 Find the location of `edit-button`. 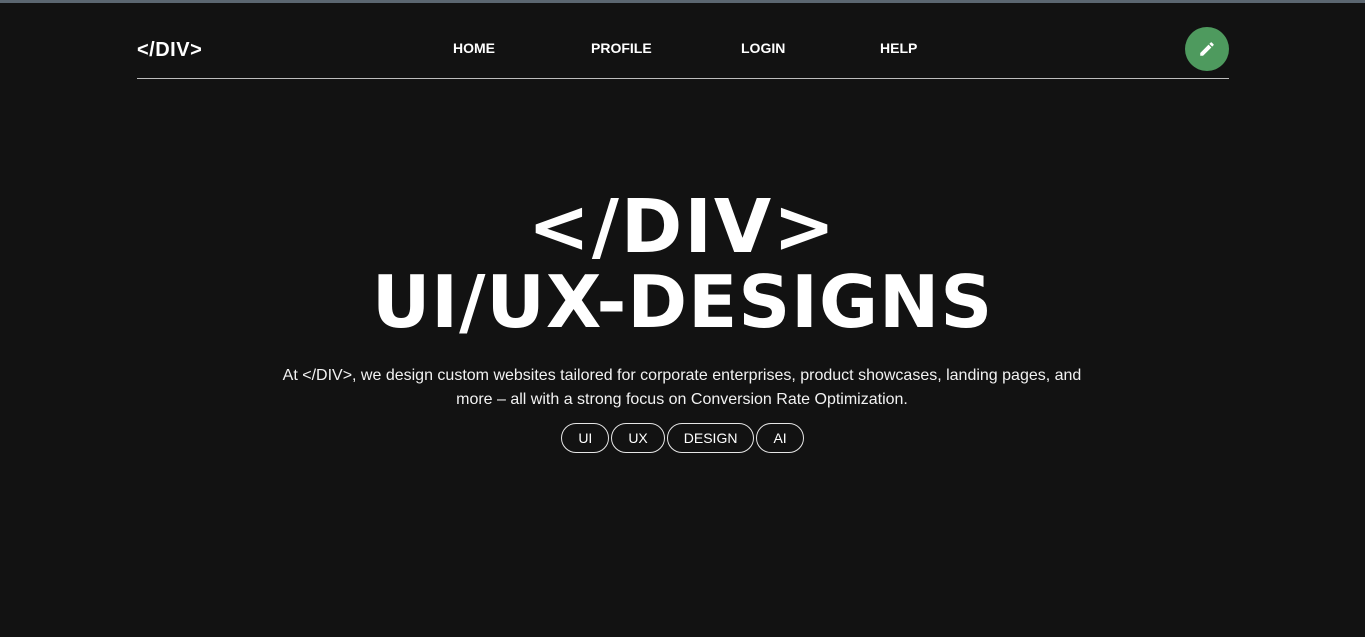

edit-button is located at coordinates (1207, 49).